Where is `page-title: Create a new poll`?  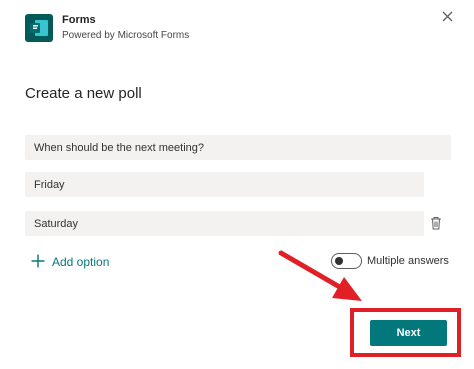
page-title: Create a new poll is located at coordinates (83, 93).